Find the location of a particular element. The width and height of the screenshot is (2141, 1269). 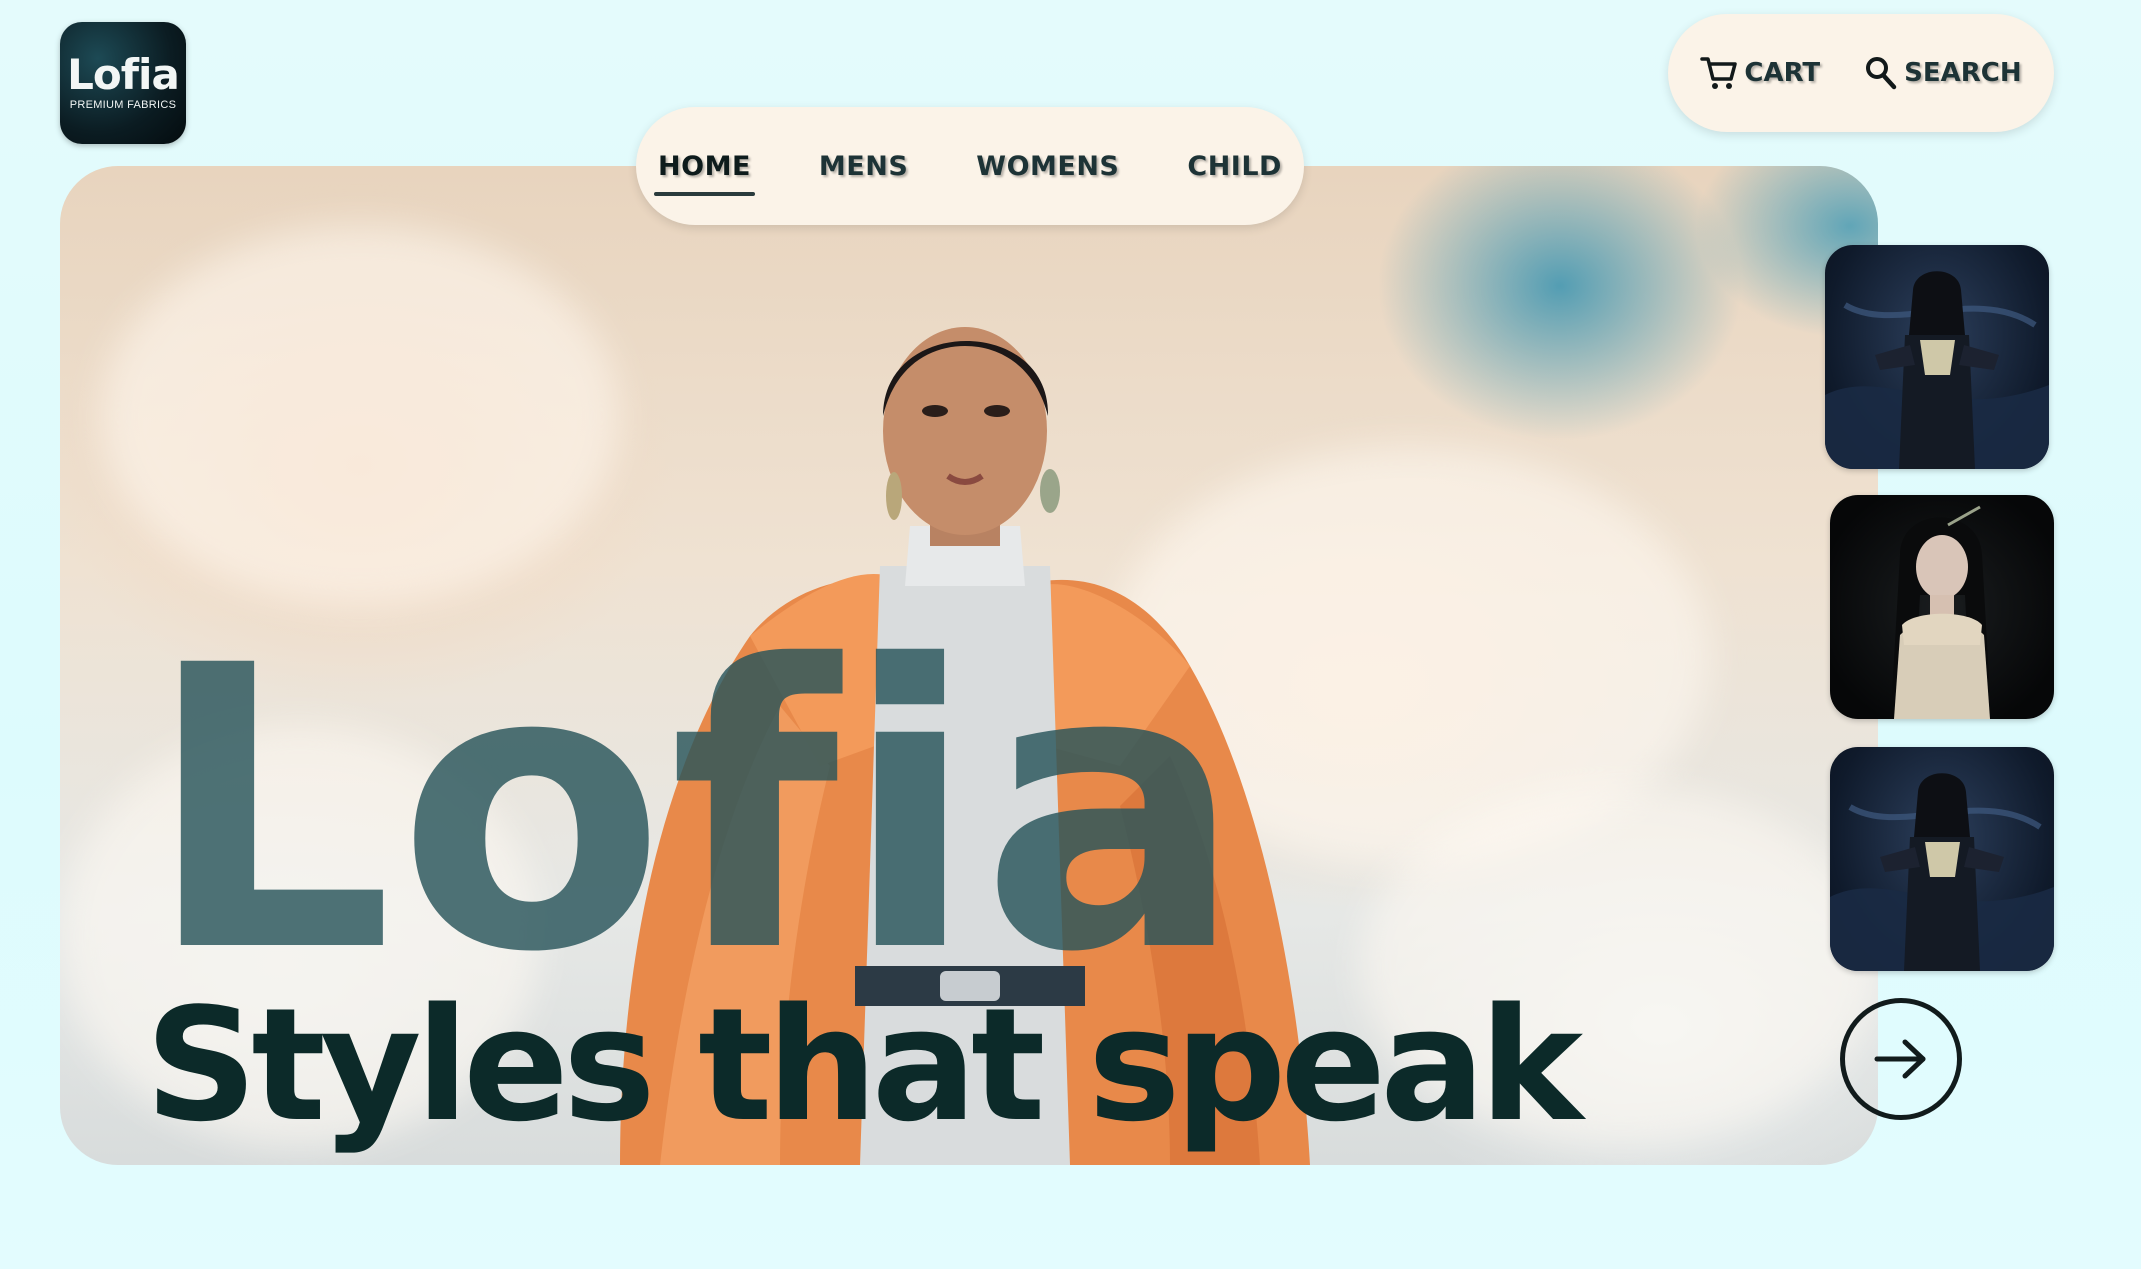

brand-logo: Lofia PREMIUM FABRICS is located at coordinates (123, 83).